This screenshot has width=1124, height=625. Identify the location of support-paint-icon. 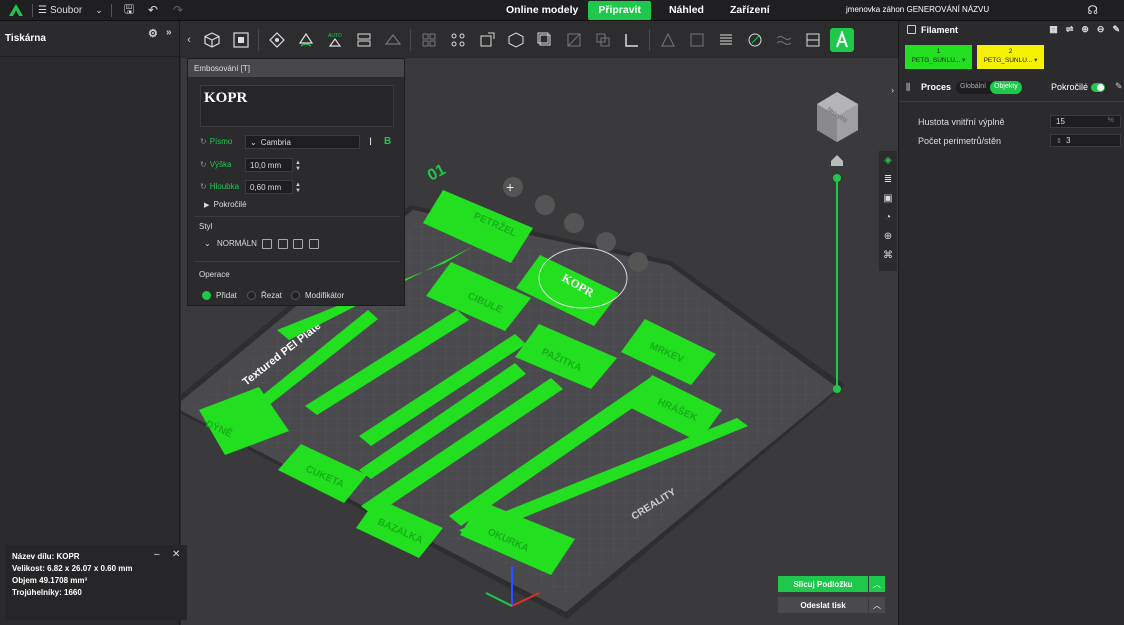
(393, 40).